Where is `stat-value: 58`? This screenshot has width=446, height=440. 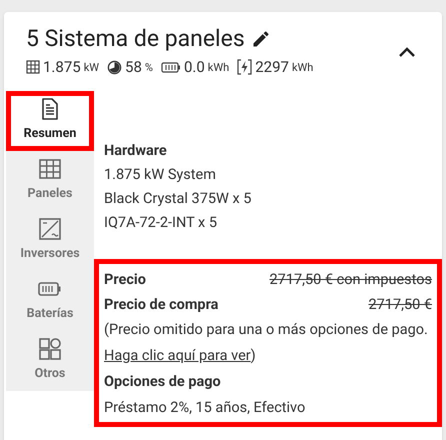 stat-value: 58 is located at coordinates (133, 67).